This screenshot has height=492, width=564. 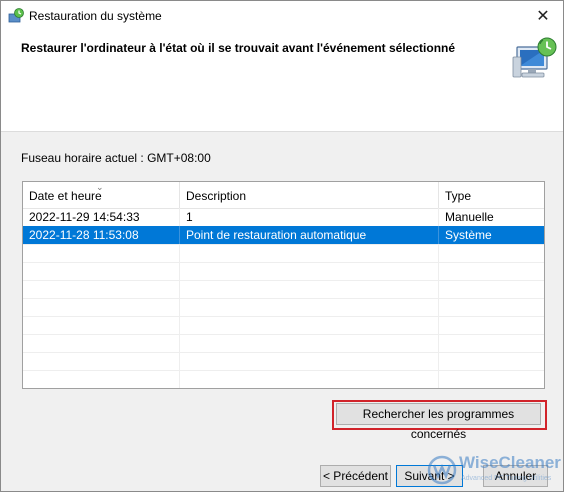 I want to click on cell-date: 2022-11-28 11:53:08, so click(x=101, y=235).